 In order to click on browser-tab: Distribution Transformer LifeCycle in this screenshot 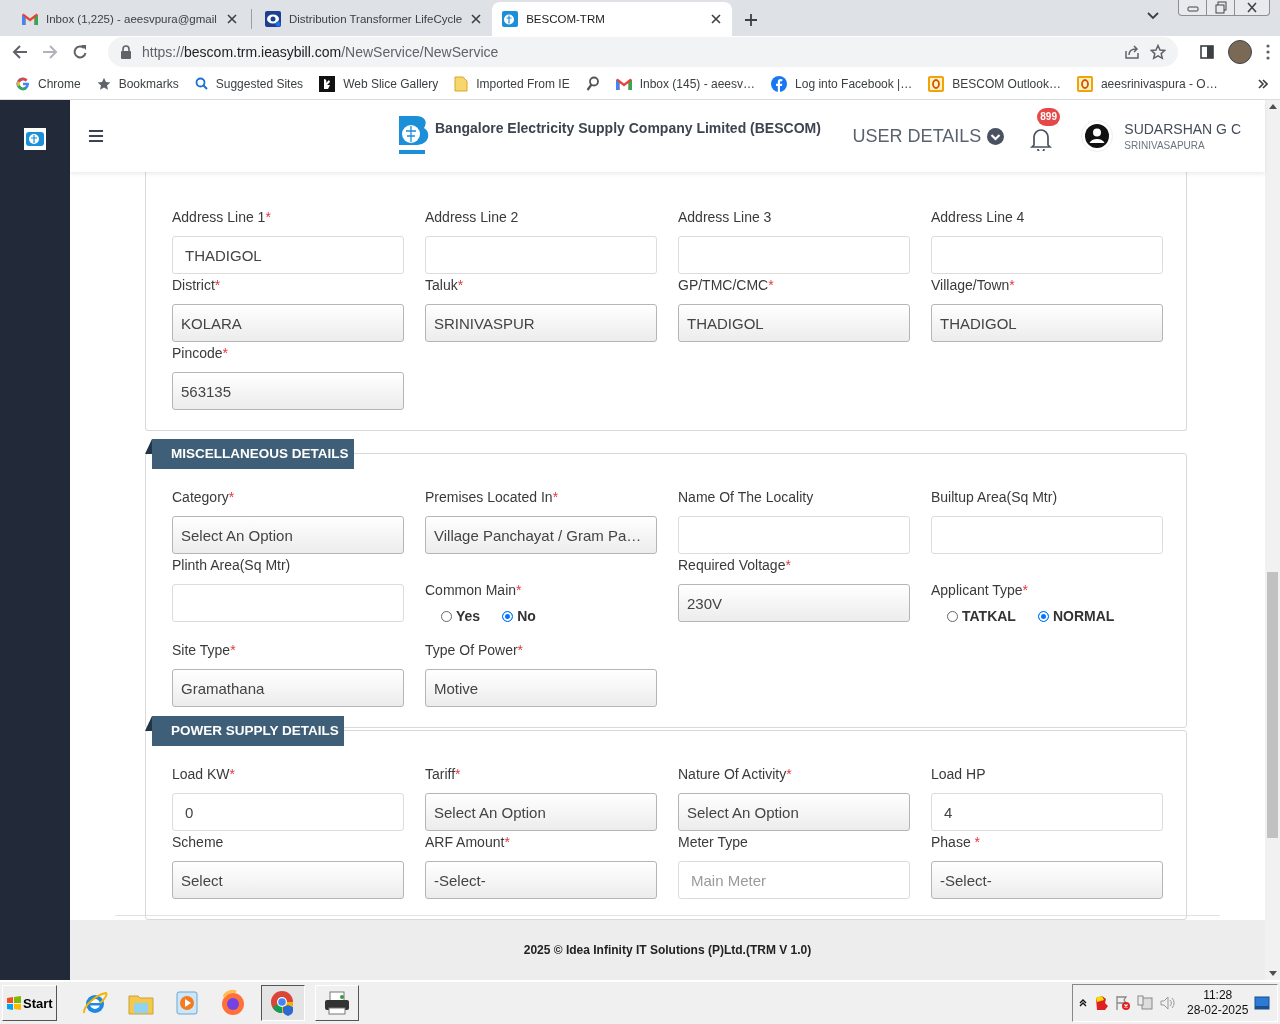, I will do `click(374, 19)`.